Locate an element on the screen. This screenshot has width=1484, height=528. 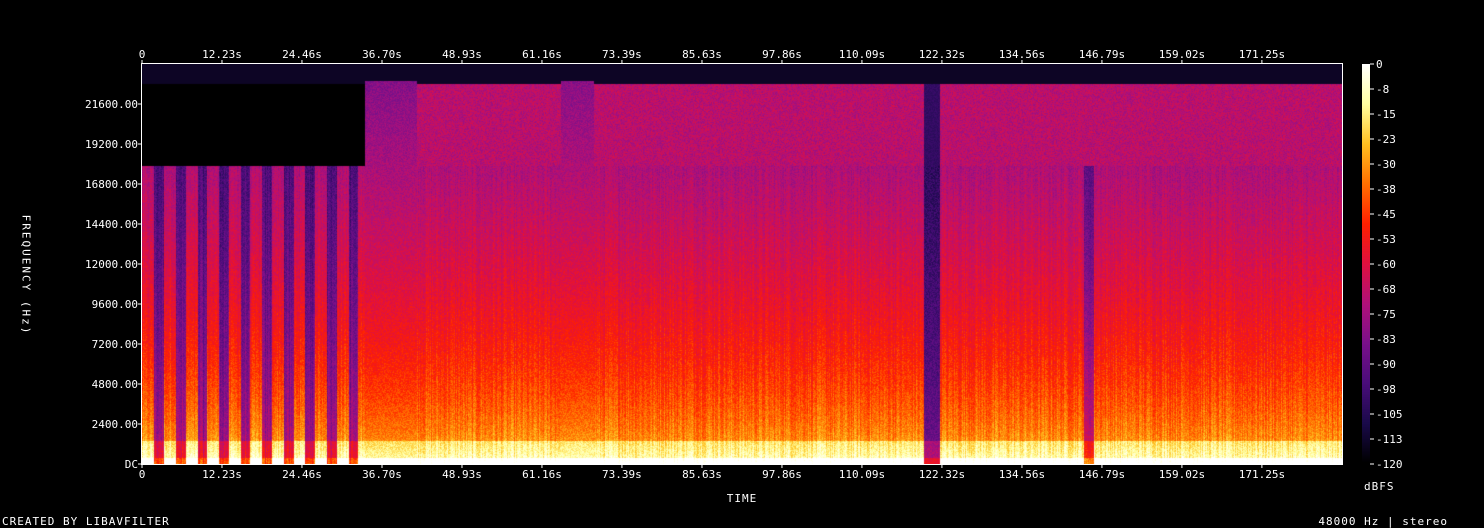
colorbar-tick-label: -83 is located at coordinates (1386, 339).